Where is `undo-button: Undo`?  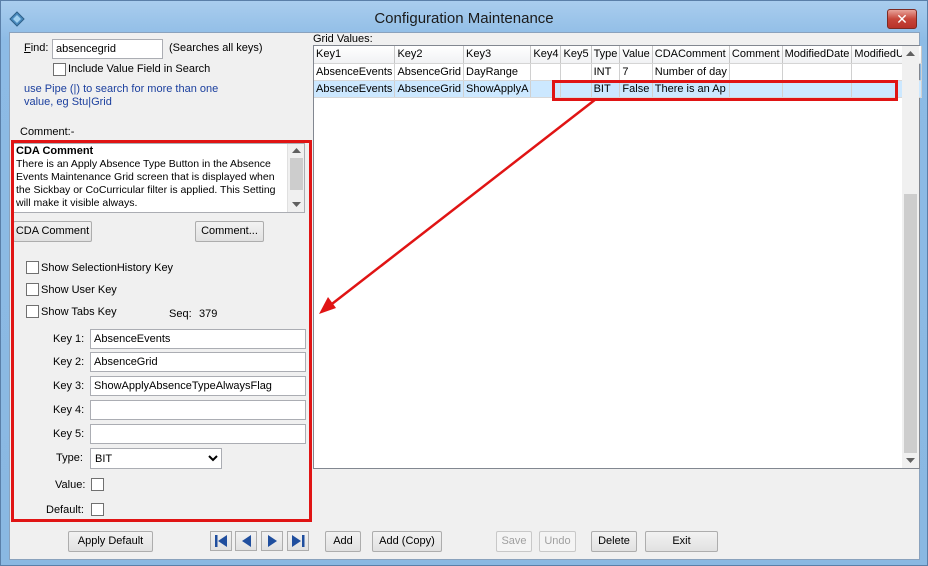
undo-button: Undo is located at coordinates (557, 541).